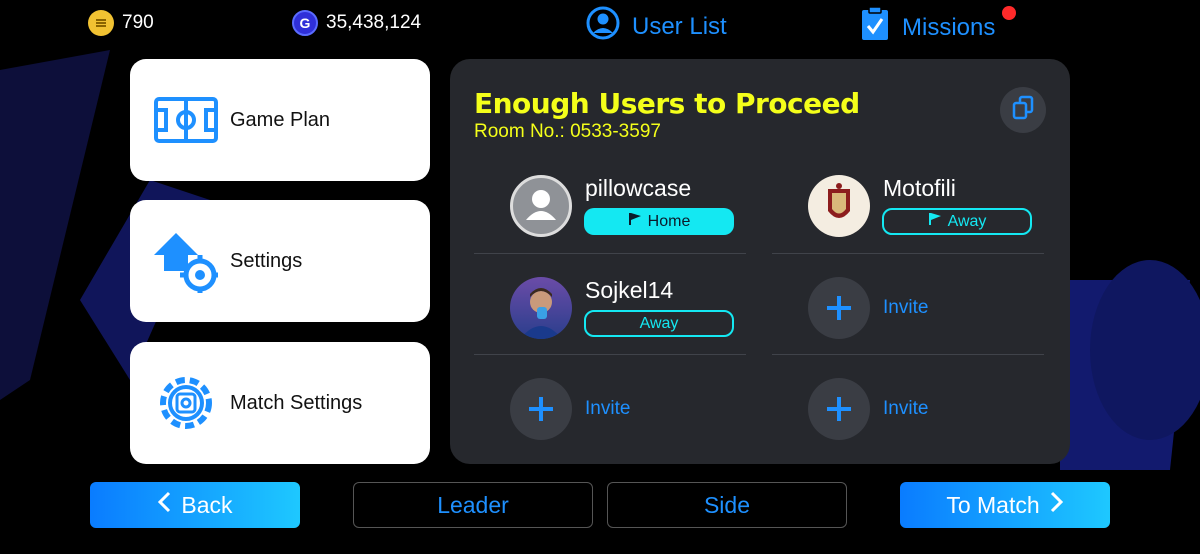 The image size is (1200, 554). What do you see at coordinates (610, 205) in the screenshot?
I see `player-slot: pillowcase Home` at bounding box center [610, 205].